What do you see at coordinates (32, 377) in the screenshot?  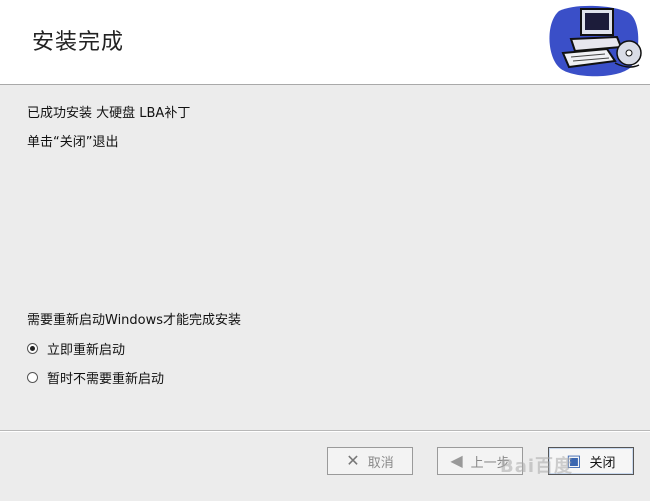 I see `restart-later-radio` at bounding box center [32, 377].